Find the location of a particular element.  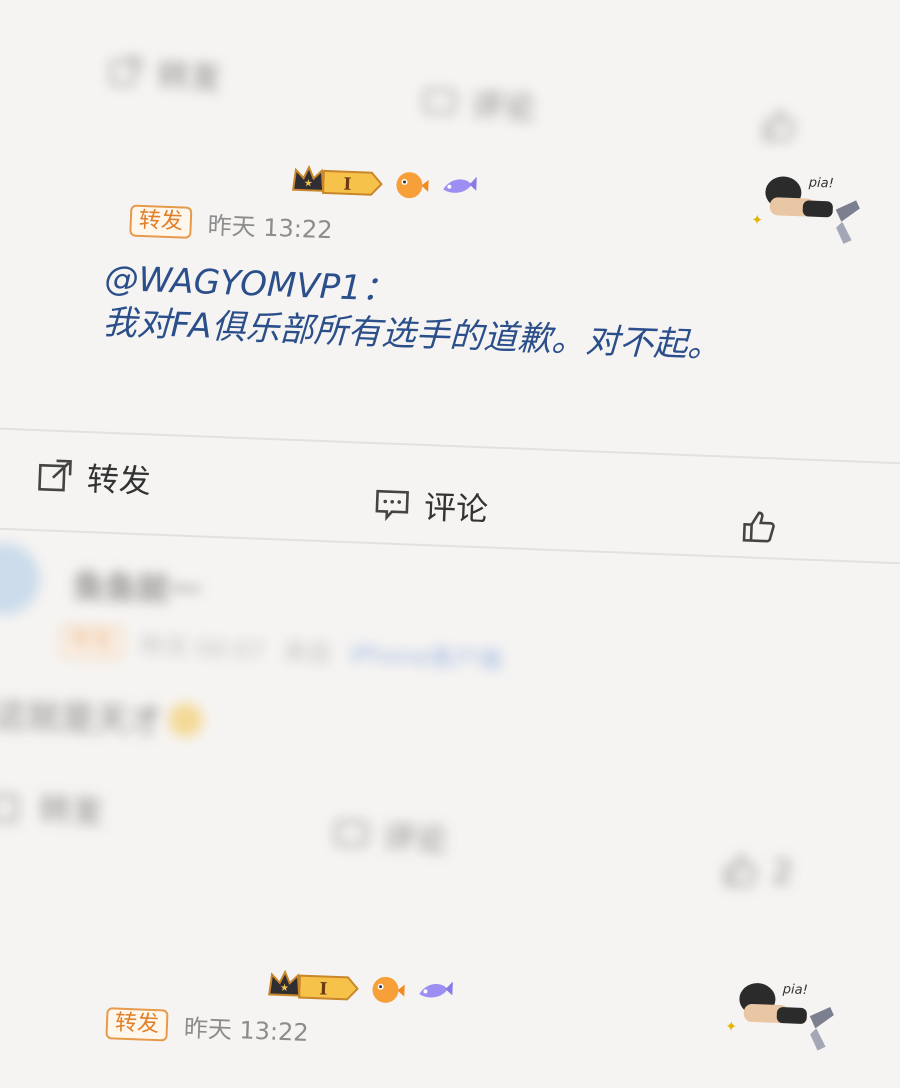

comment-meta: 转发 昨天 00:07 来自 iPhone客户端 is located at coordinates (281, 649).